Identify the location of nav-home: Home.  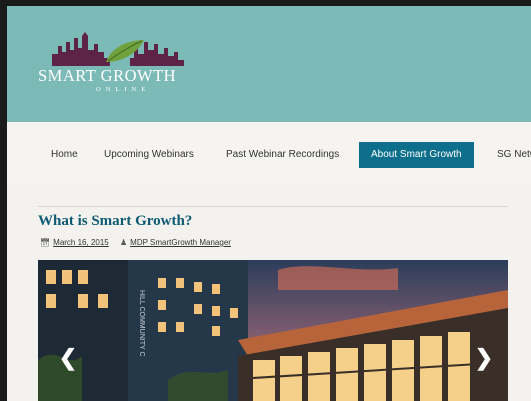
(64, 155).